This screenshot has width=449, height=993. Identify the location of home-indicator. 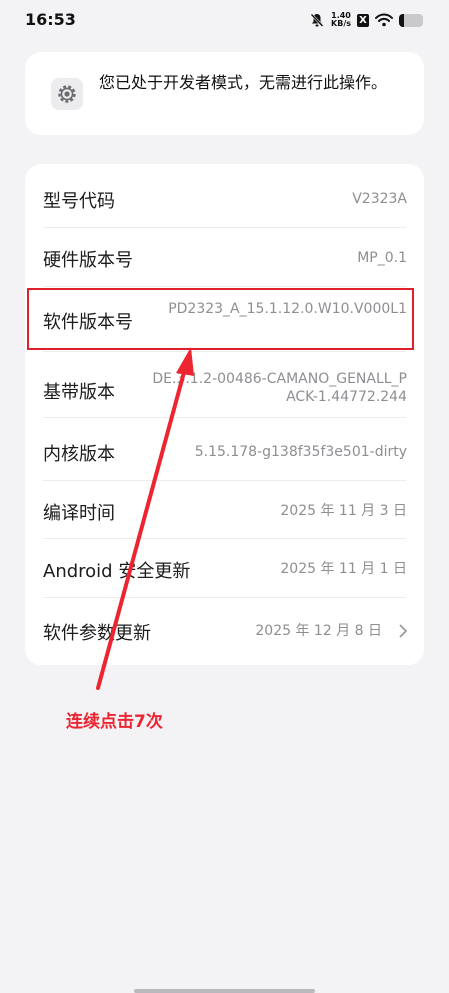
(224, 991).